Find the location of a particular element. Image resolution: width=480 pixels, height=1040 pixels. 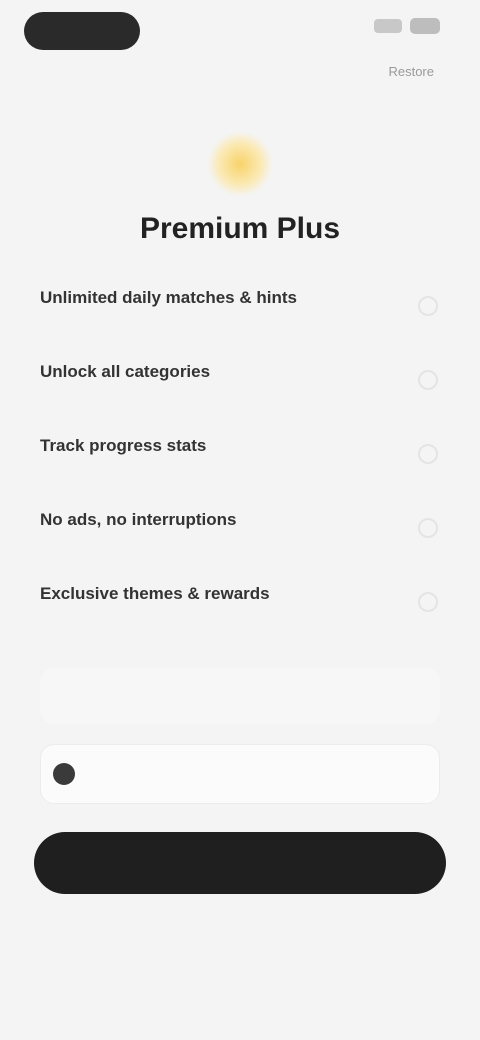

feature-item: Unlimited daily matches & hints is located at coordinates (240, 307).